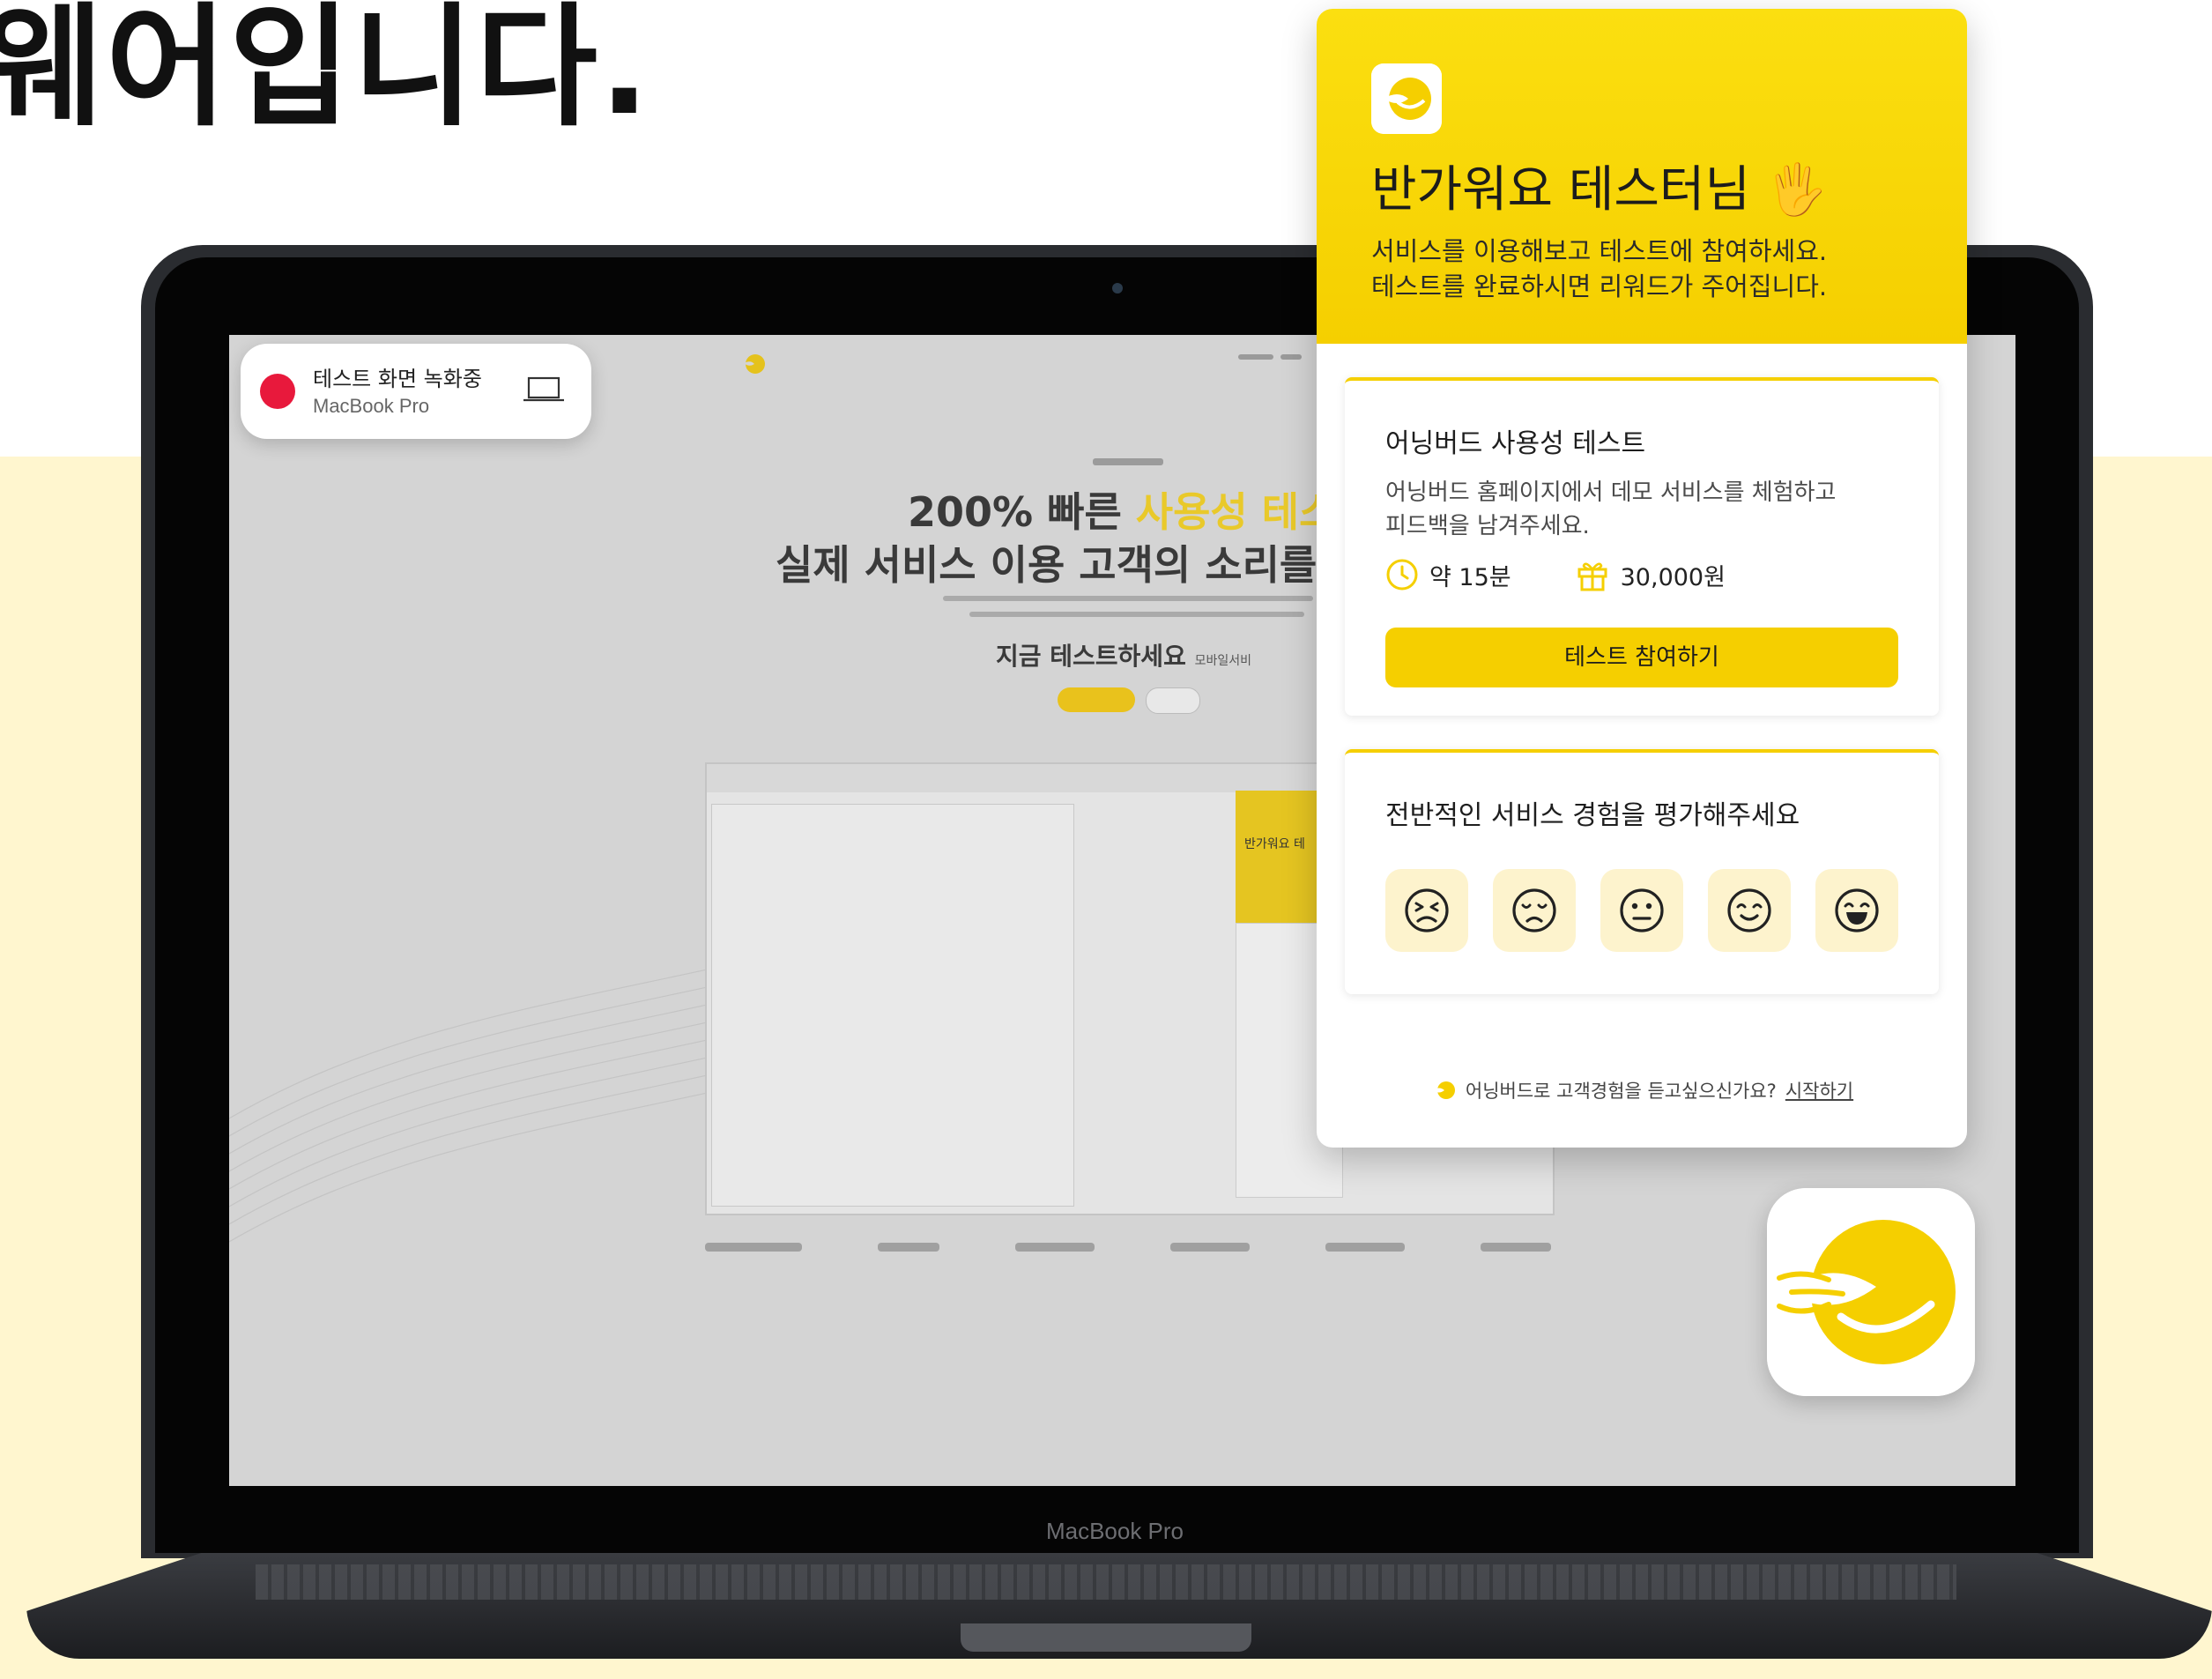 The image size is (2212, 1679). What do you see at coordinates (1236, 512) in the screenshot?
I see `site-headline-highlight: 사용성 테스` at bounding box center [1236, 512].